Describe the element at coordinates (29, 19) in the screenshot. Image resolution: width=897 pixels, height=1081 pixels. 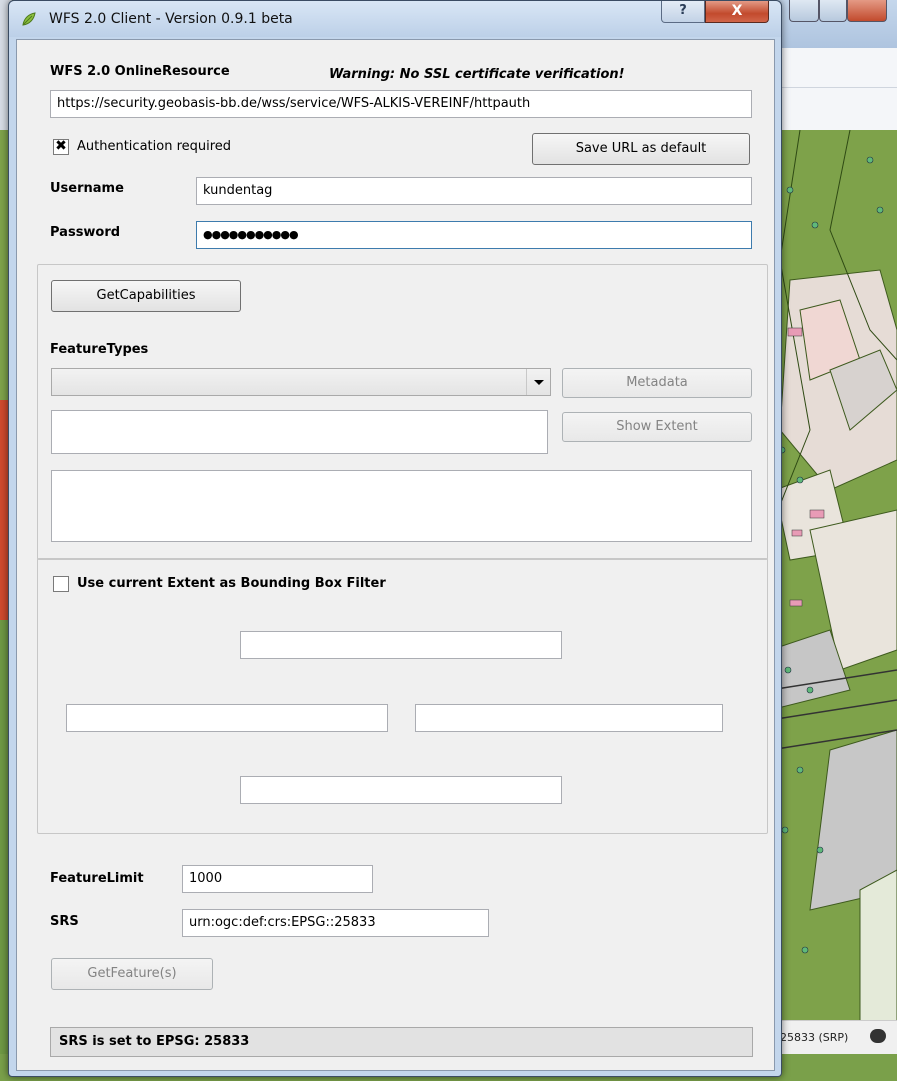
I see `qgis-leaf-icon` at that location.